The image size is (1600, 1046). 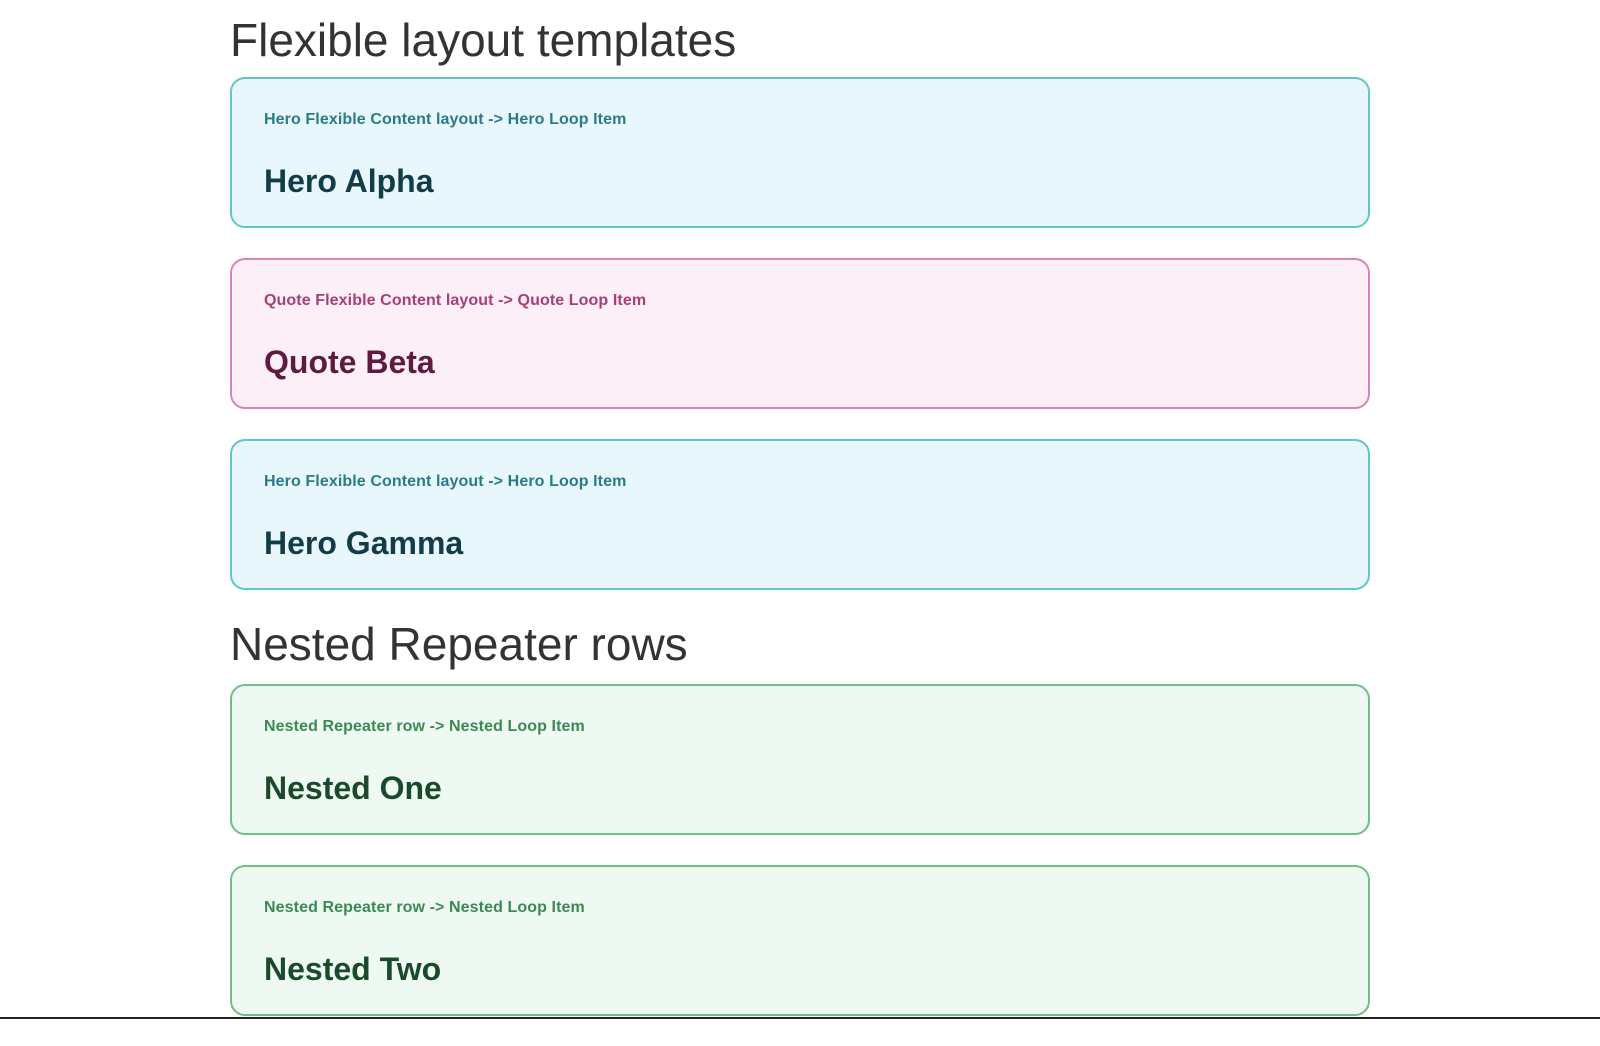 I want to click on section-heading-nested: Nested Repeater rows, so click(x=459, y=644).